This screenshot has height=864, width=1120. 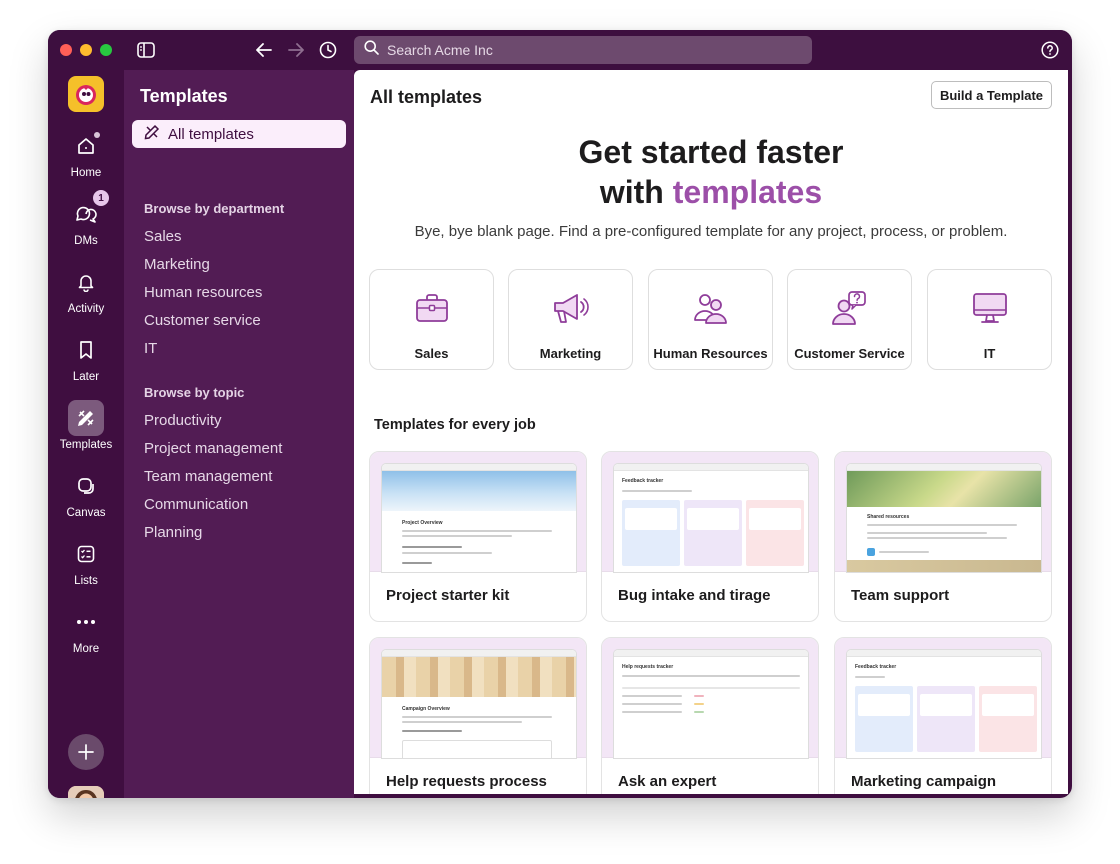 What do you see at coordinates (86, 173) in the screenshot?
I see `rail-label-home: Home` at bounding box center [86, 173].